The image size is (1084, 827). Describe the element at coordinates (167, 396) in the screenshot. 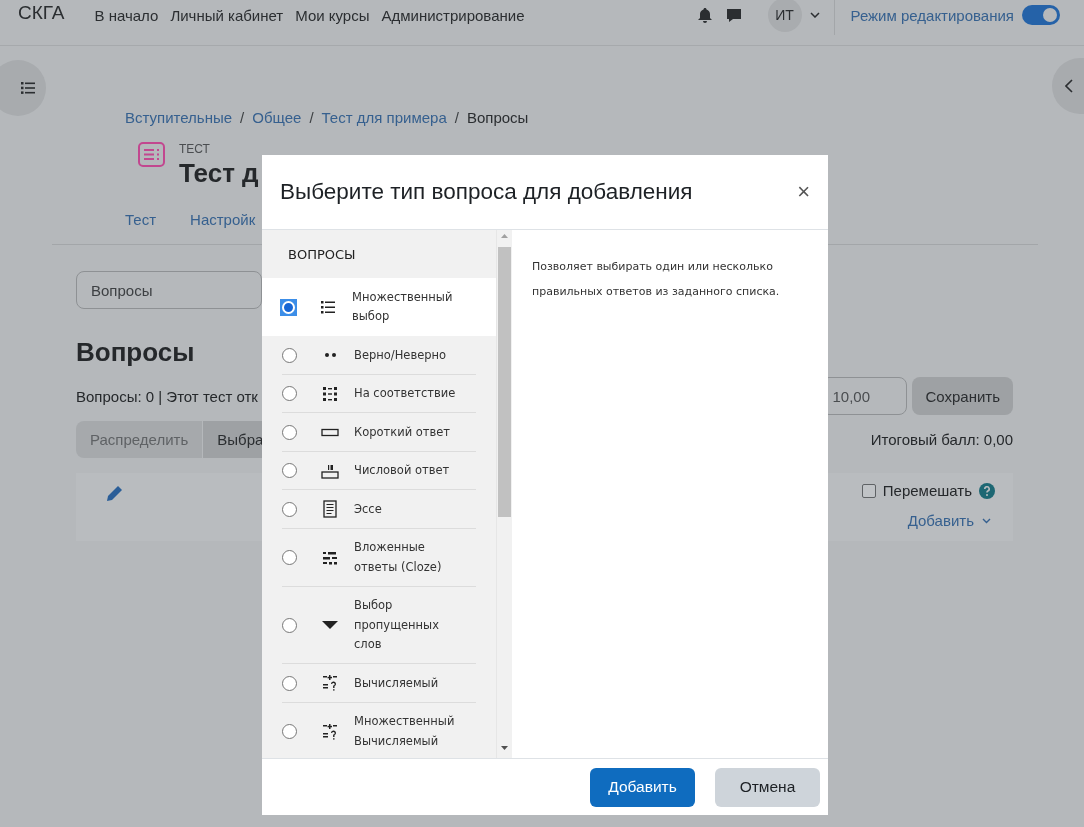

I see `summary-text: Вопросы: 0 | Этот тест отк` at that location.